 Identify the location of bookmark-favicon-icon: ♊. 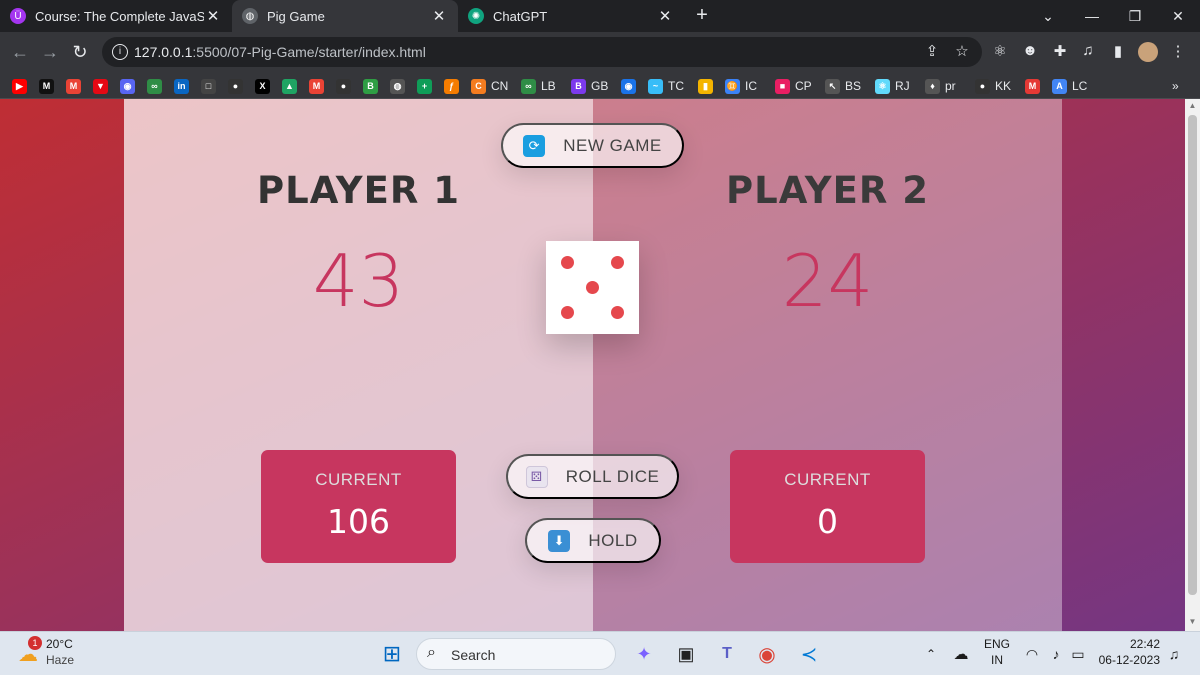
(732, 86).